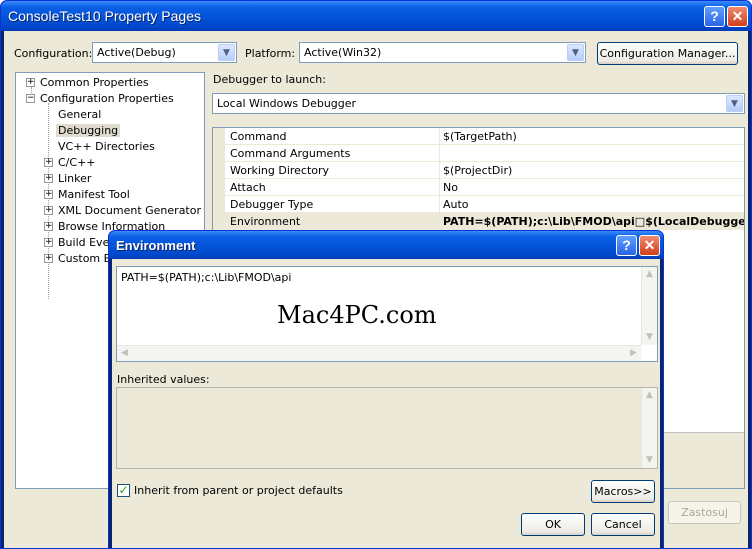  Describe the element at coordinates (269, 79) in the screenshot. I see `debugger-to-launch-label: Debugger to launch:` at that location.